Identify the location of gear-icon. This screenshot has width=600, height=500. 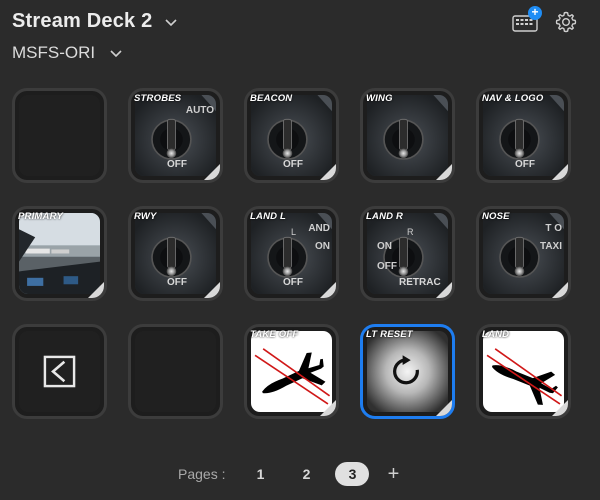
(566, 22).